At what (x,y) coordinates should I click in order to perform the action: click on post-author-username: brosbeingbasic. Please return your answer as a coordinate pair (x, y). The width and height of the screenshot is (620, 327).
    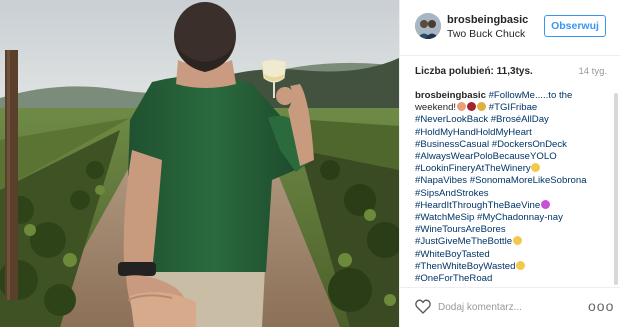
    Looking at the image, I should click on (487, 20).